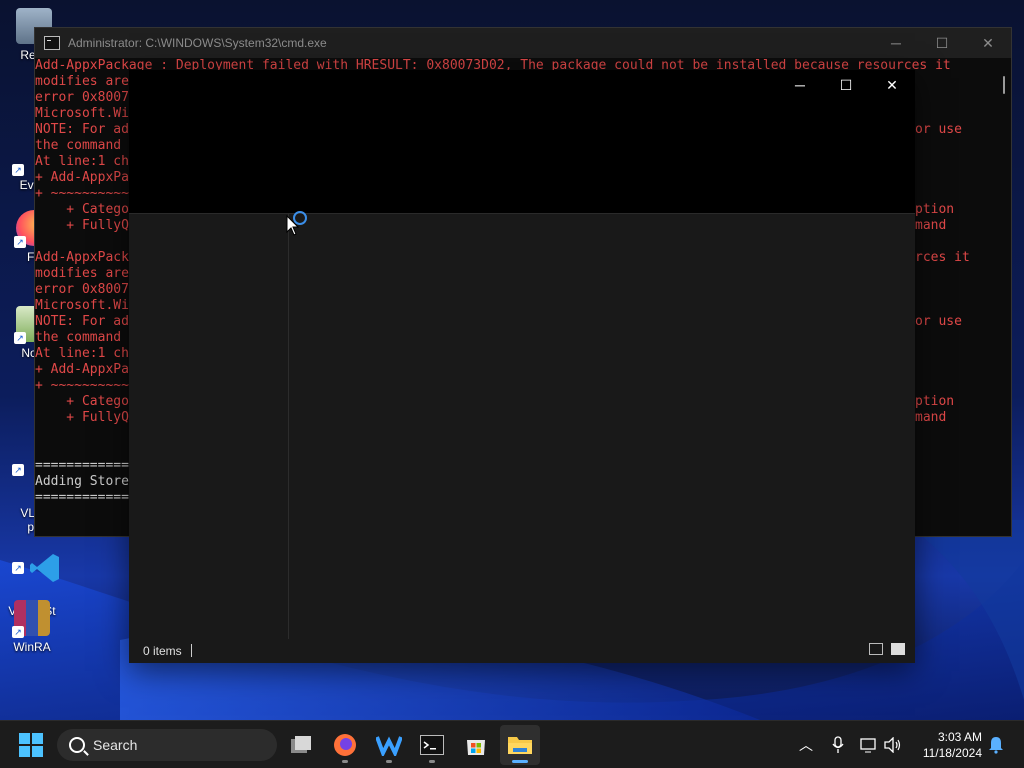 The height and width of the screenshot is (768, 1024). I want to click on cmd-scrollbar-thumb, so click(1004, 85).